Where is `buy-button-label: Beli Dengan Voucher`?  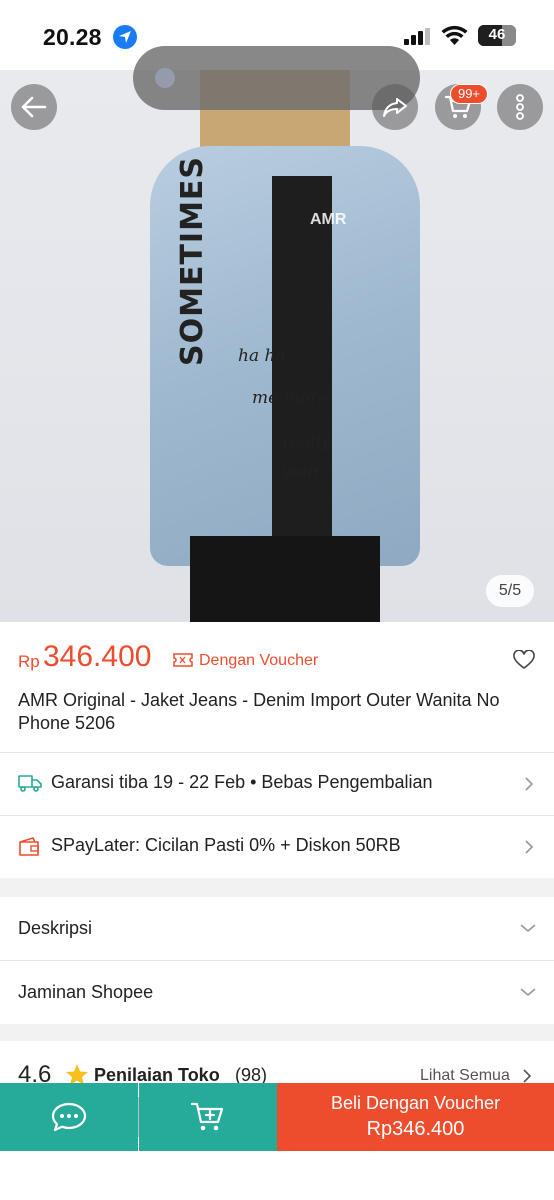
buy-button-label: Beli Dengan Voucher is located at coordinates (415, 1103).